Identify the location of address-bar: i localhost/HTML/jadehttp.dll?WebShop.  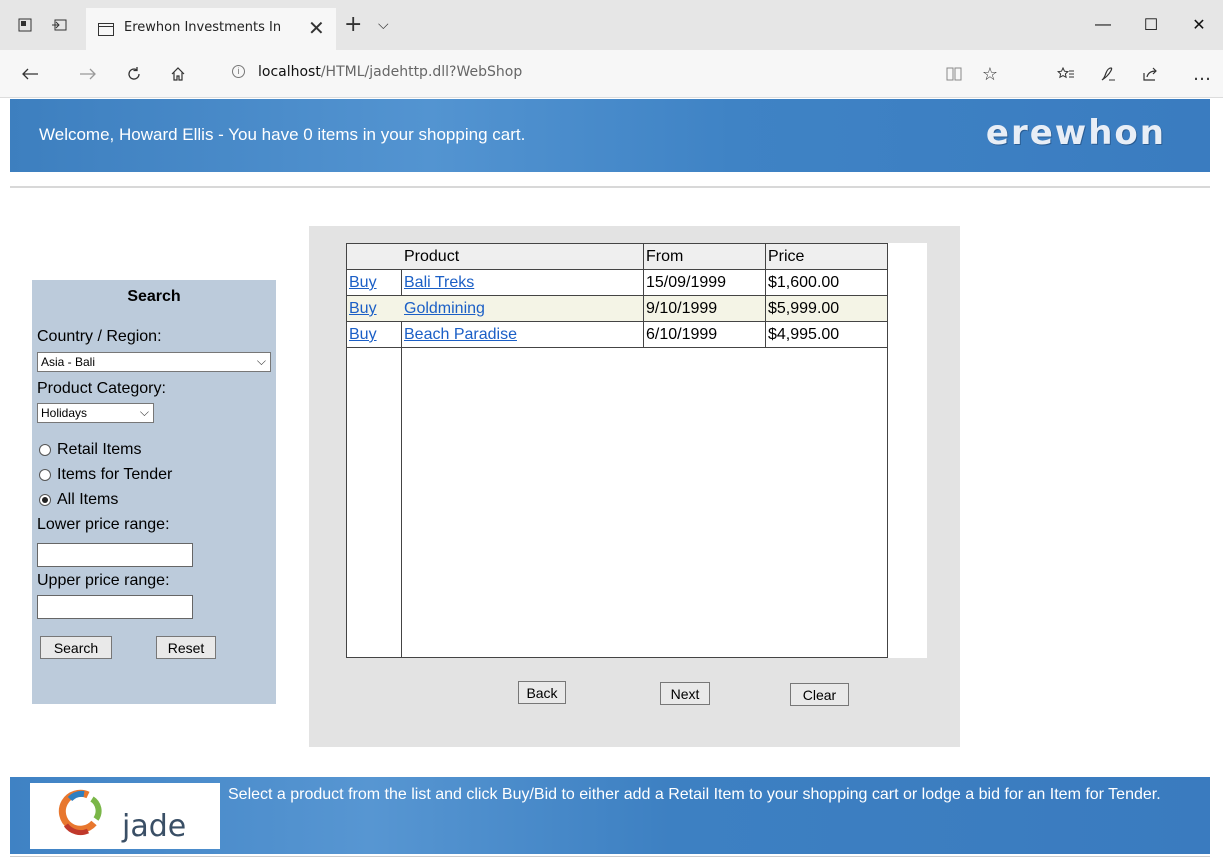
(610, 73).